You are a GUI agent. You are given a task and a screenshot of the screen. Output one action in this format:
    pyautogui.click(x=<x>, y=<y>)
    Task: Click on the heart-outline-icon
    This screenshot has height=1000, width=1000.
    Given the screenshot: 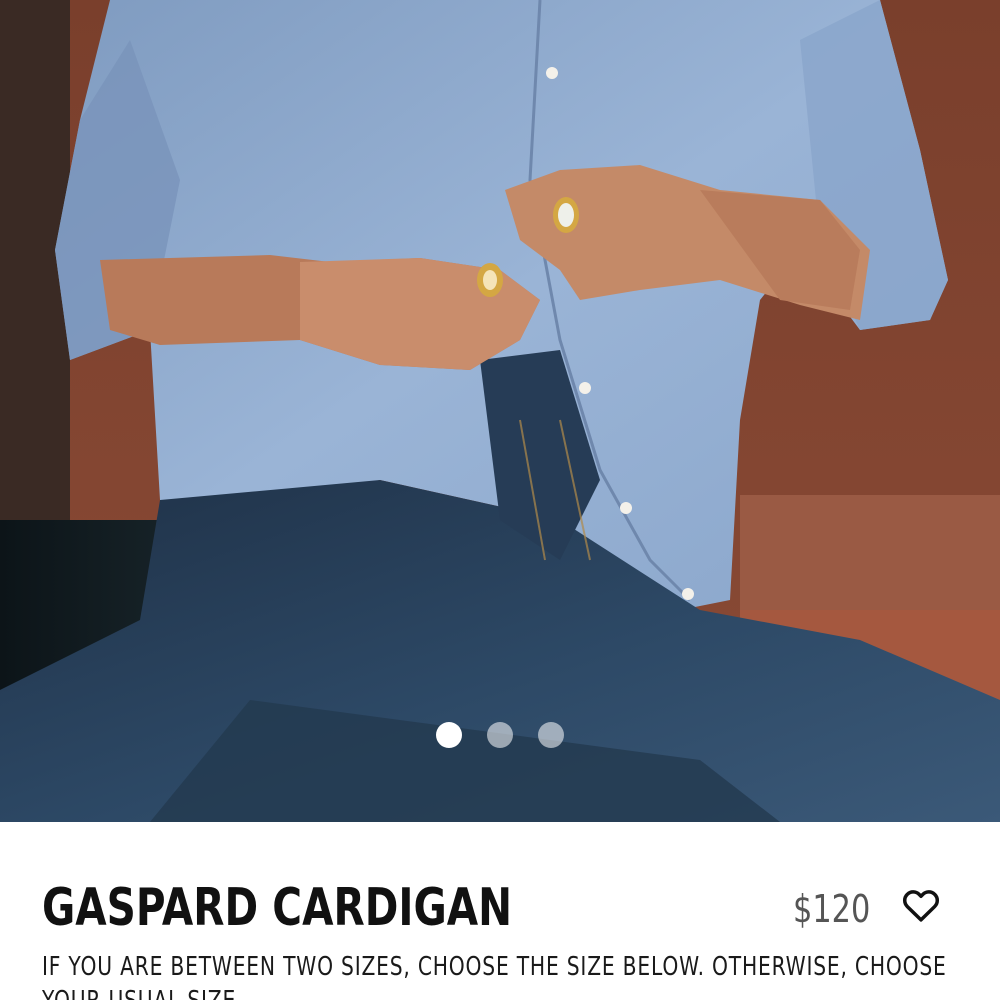 What is the action you would take?
    pyautogui.click(x=921, y=906)
    